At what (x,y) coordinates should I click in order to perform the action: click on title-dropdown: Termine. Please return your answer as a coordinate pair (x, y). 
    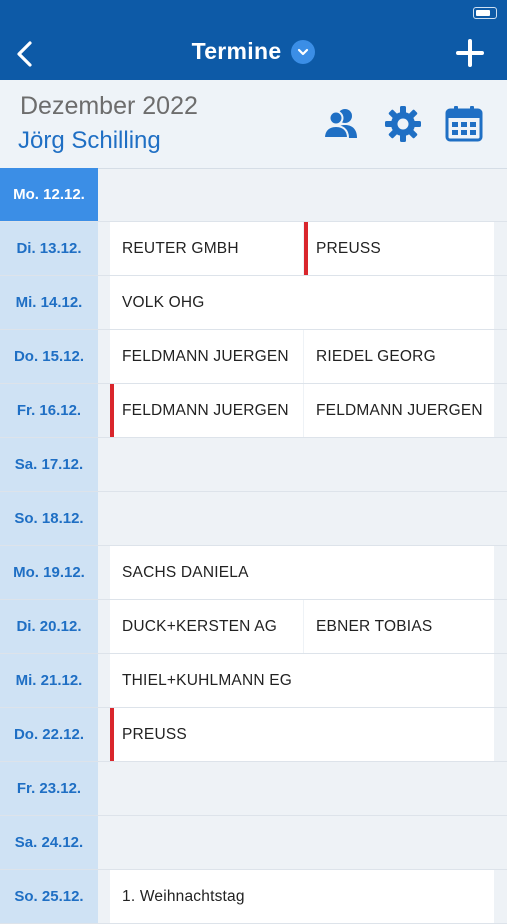
    Looking at the image, I should click on (253, 51).